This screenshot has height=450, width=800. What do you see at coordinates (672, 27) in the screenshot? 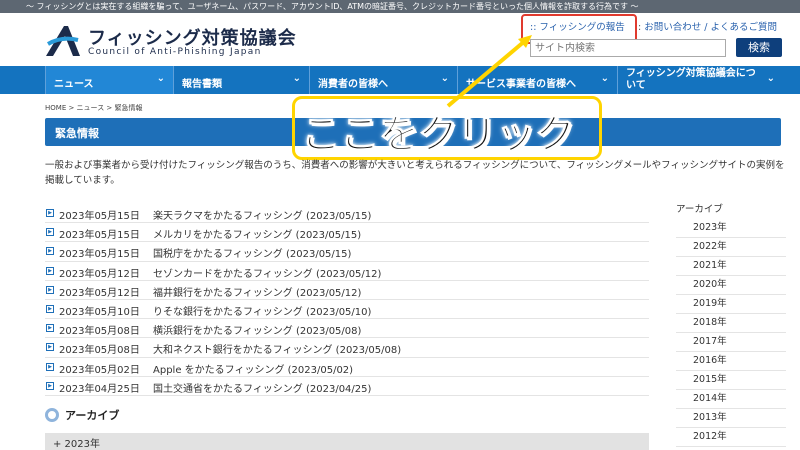
I see `contact-link: お問い合わせ` at bounding box center [672, 27].